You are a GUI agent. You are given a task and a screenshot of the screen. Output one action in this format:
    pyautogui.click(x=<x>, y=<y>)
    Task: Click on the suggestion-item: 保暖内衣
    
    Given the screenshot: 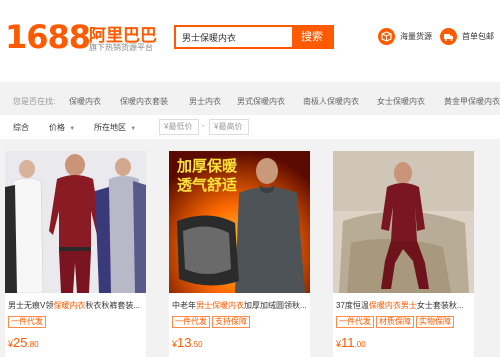 What is the action you would take?
    pyautogui.click(x=85, y=101)
    